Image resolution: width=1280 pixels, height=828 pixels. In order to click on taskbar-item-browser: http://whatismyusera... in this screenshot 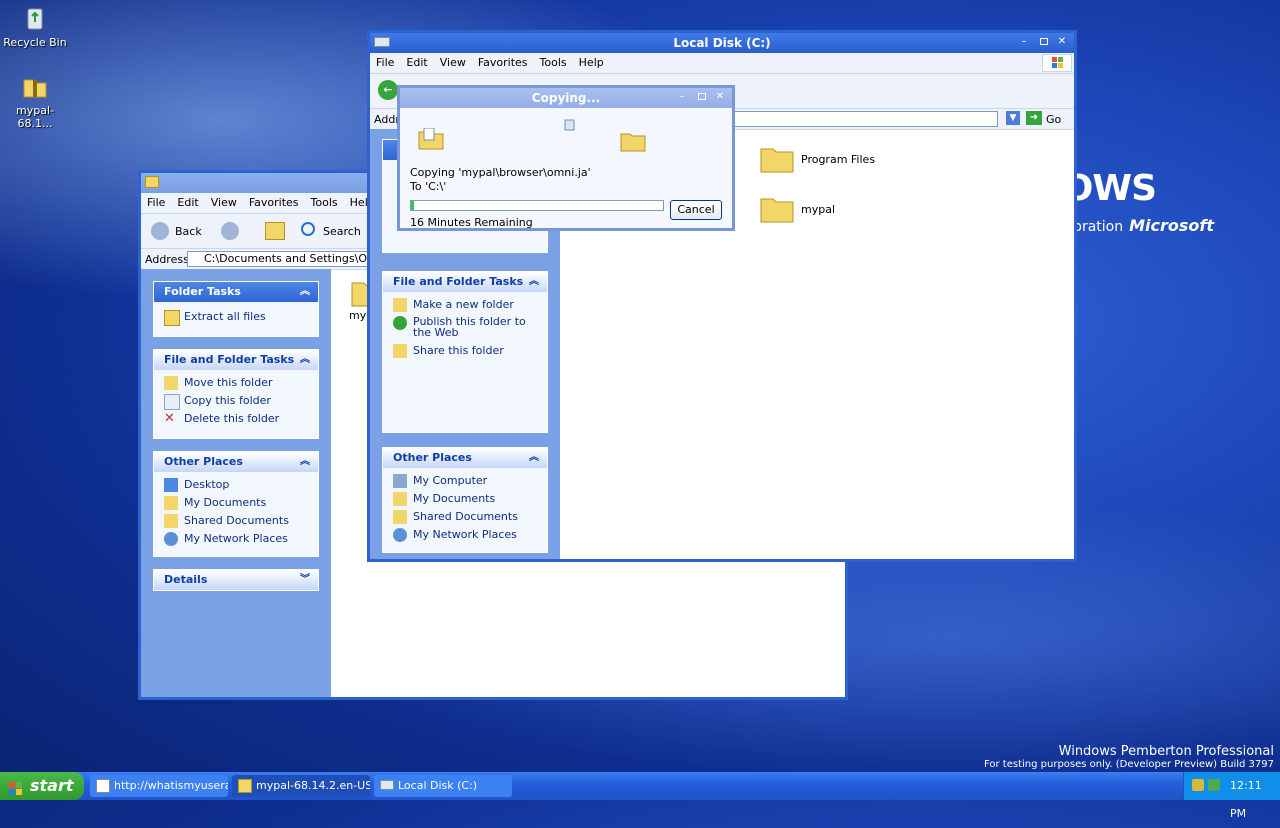, I will do `click(159, 786)`.